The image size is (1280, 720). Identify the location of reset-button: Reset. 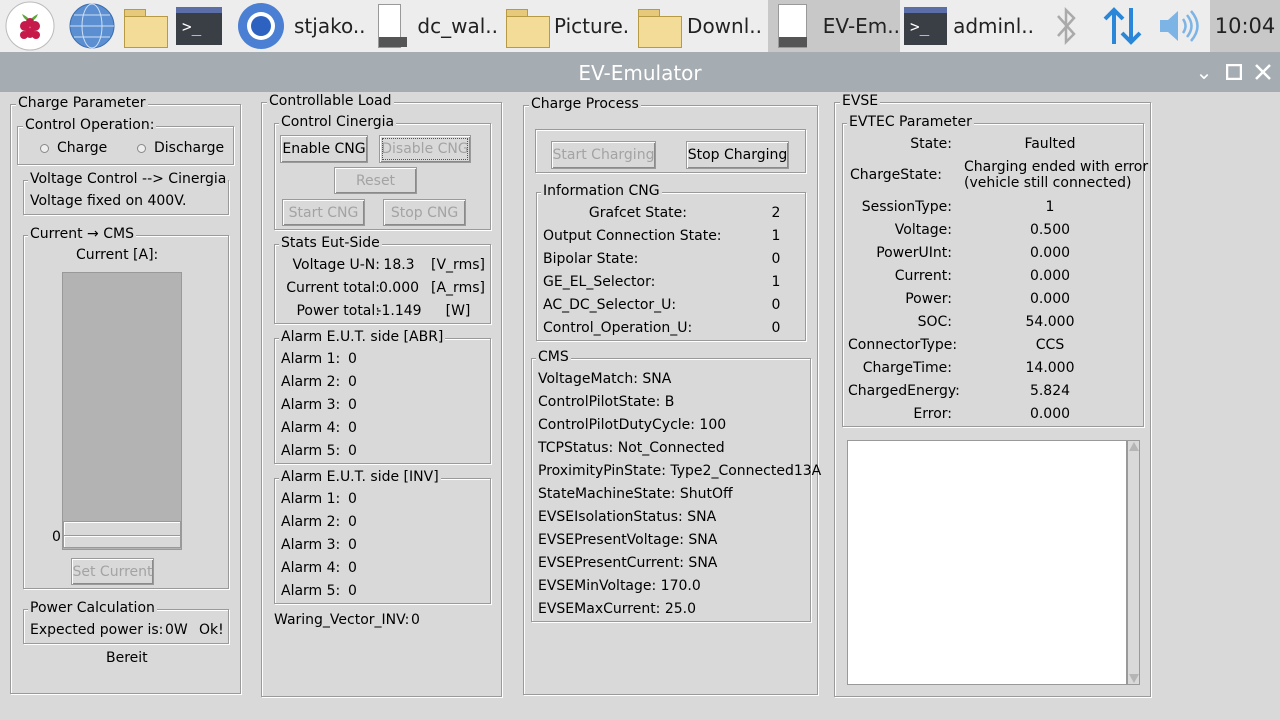
(375, 180).